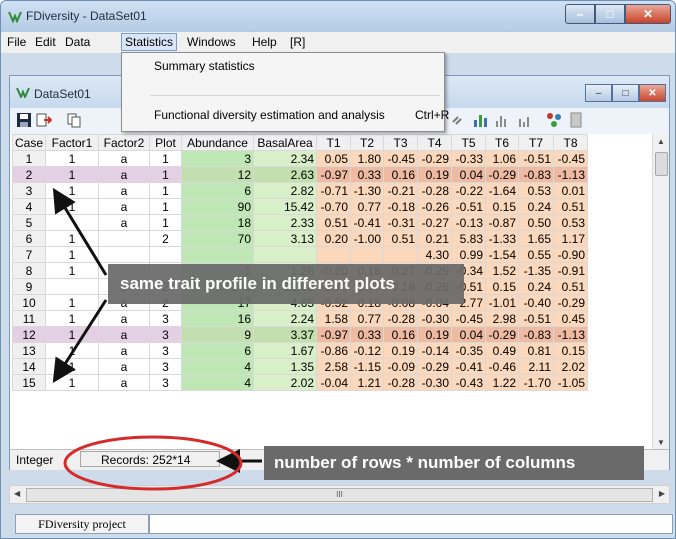  Describe the element at coordinates (571, 350) in the screenshot. I see `cell-t8: 0.15` at that location.